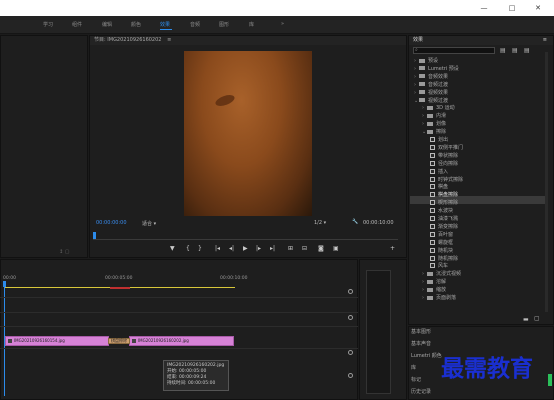 The width and height of the screenshot is (554, 400). Describe the element at coordinates (512, 8) in the screenshot. I see `maximize-button: □` at that location.